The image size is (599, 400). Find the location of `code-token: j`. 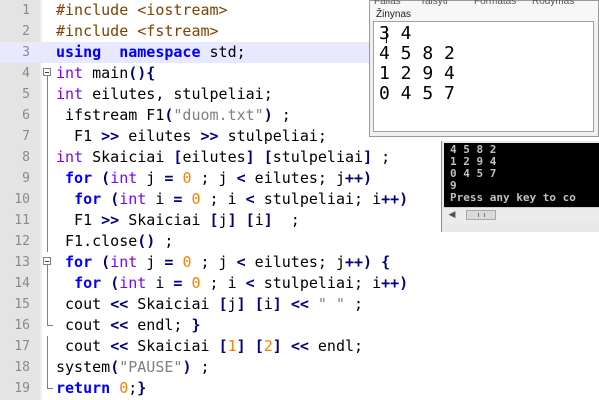

code-token: j is located at coordinates (151, 178).